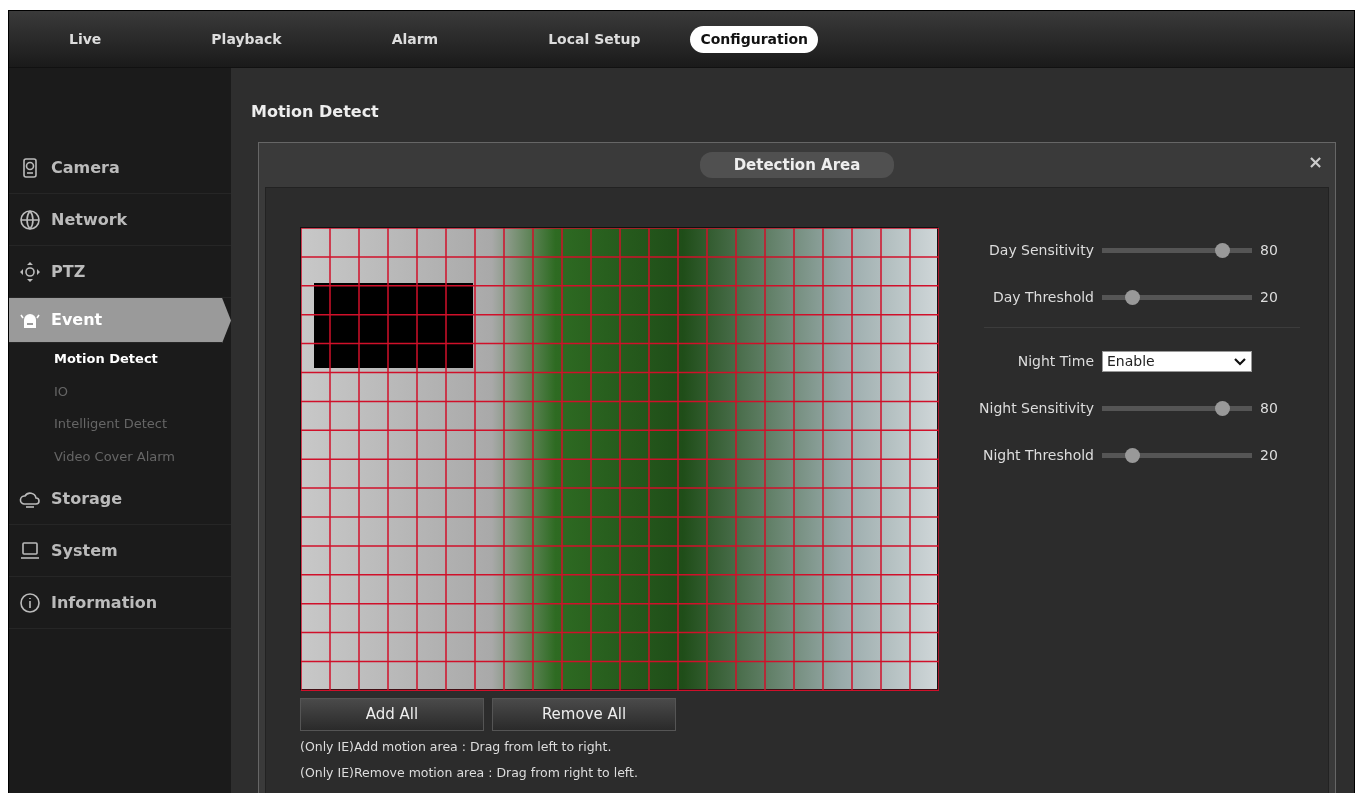 This screenshot has width=1362, height=793. What do you see at coordinates (1177, 361) in the screenshot?
I see `night-time-select: Enable` at bounding box center [1177, 361].